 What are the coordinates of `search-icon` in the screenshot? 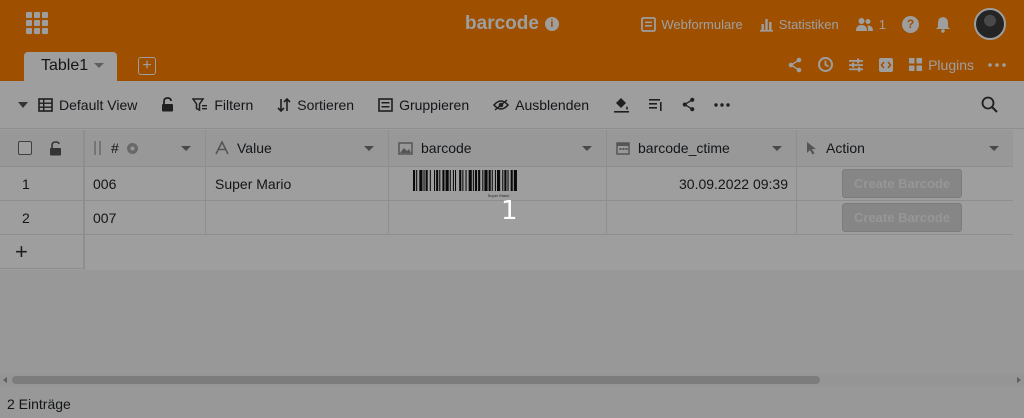 It's located at (989, 104).